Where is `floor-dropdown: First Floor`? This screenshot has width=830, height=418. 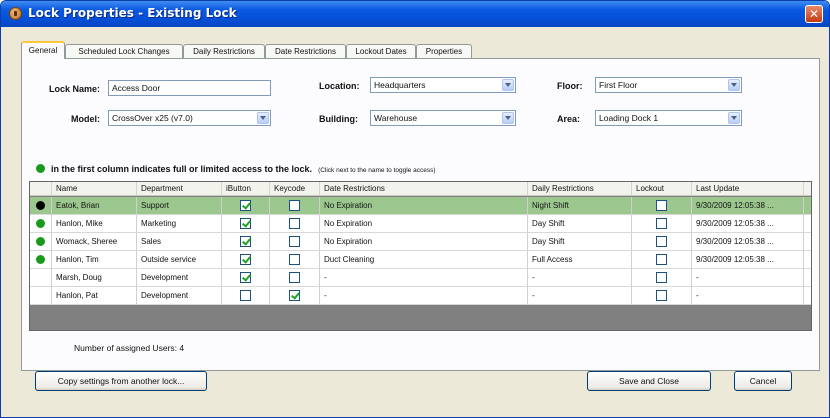
floor-dropdown: First Floor is located at coordinates (668, 85).